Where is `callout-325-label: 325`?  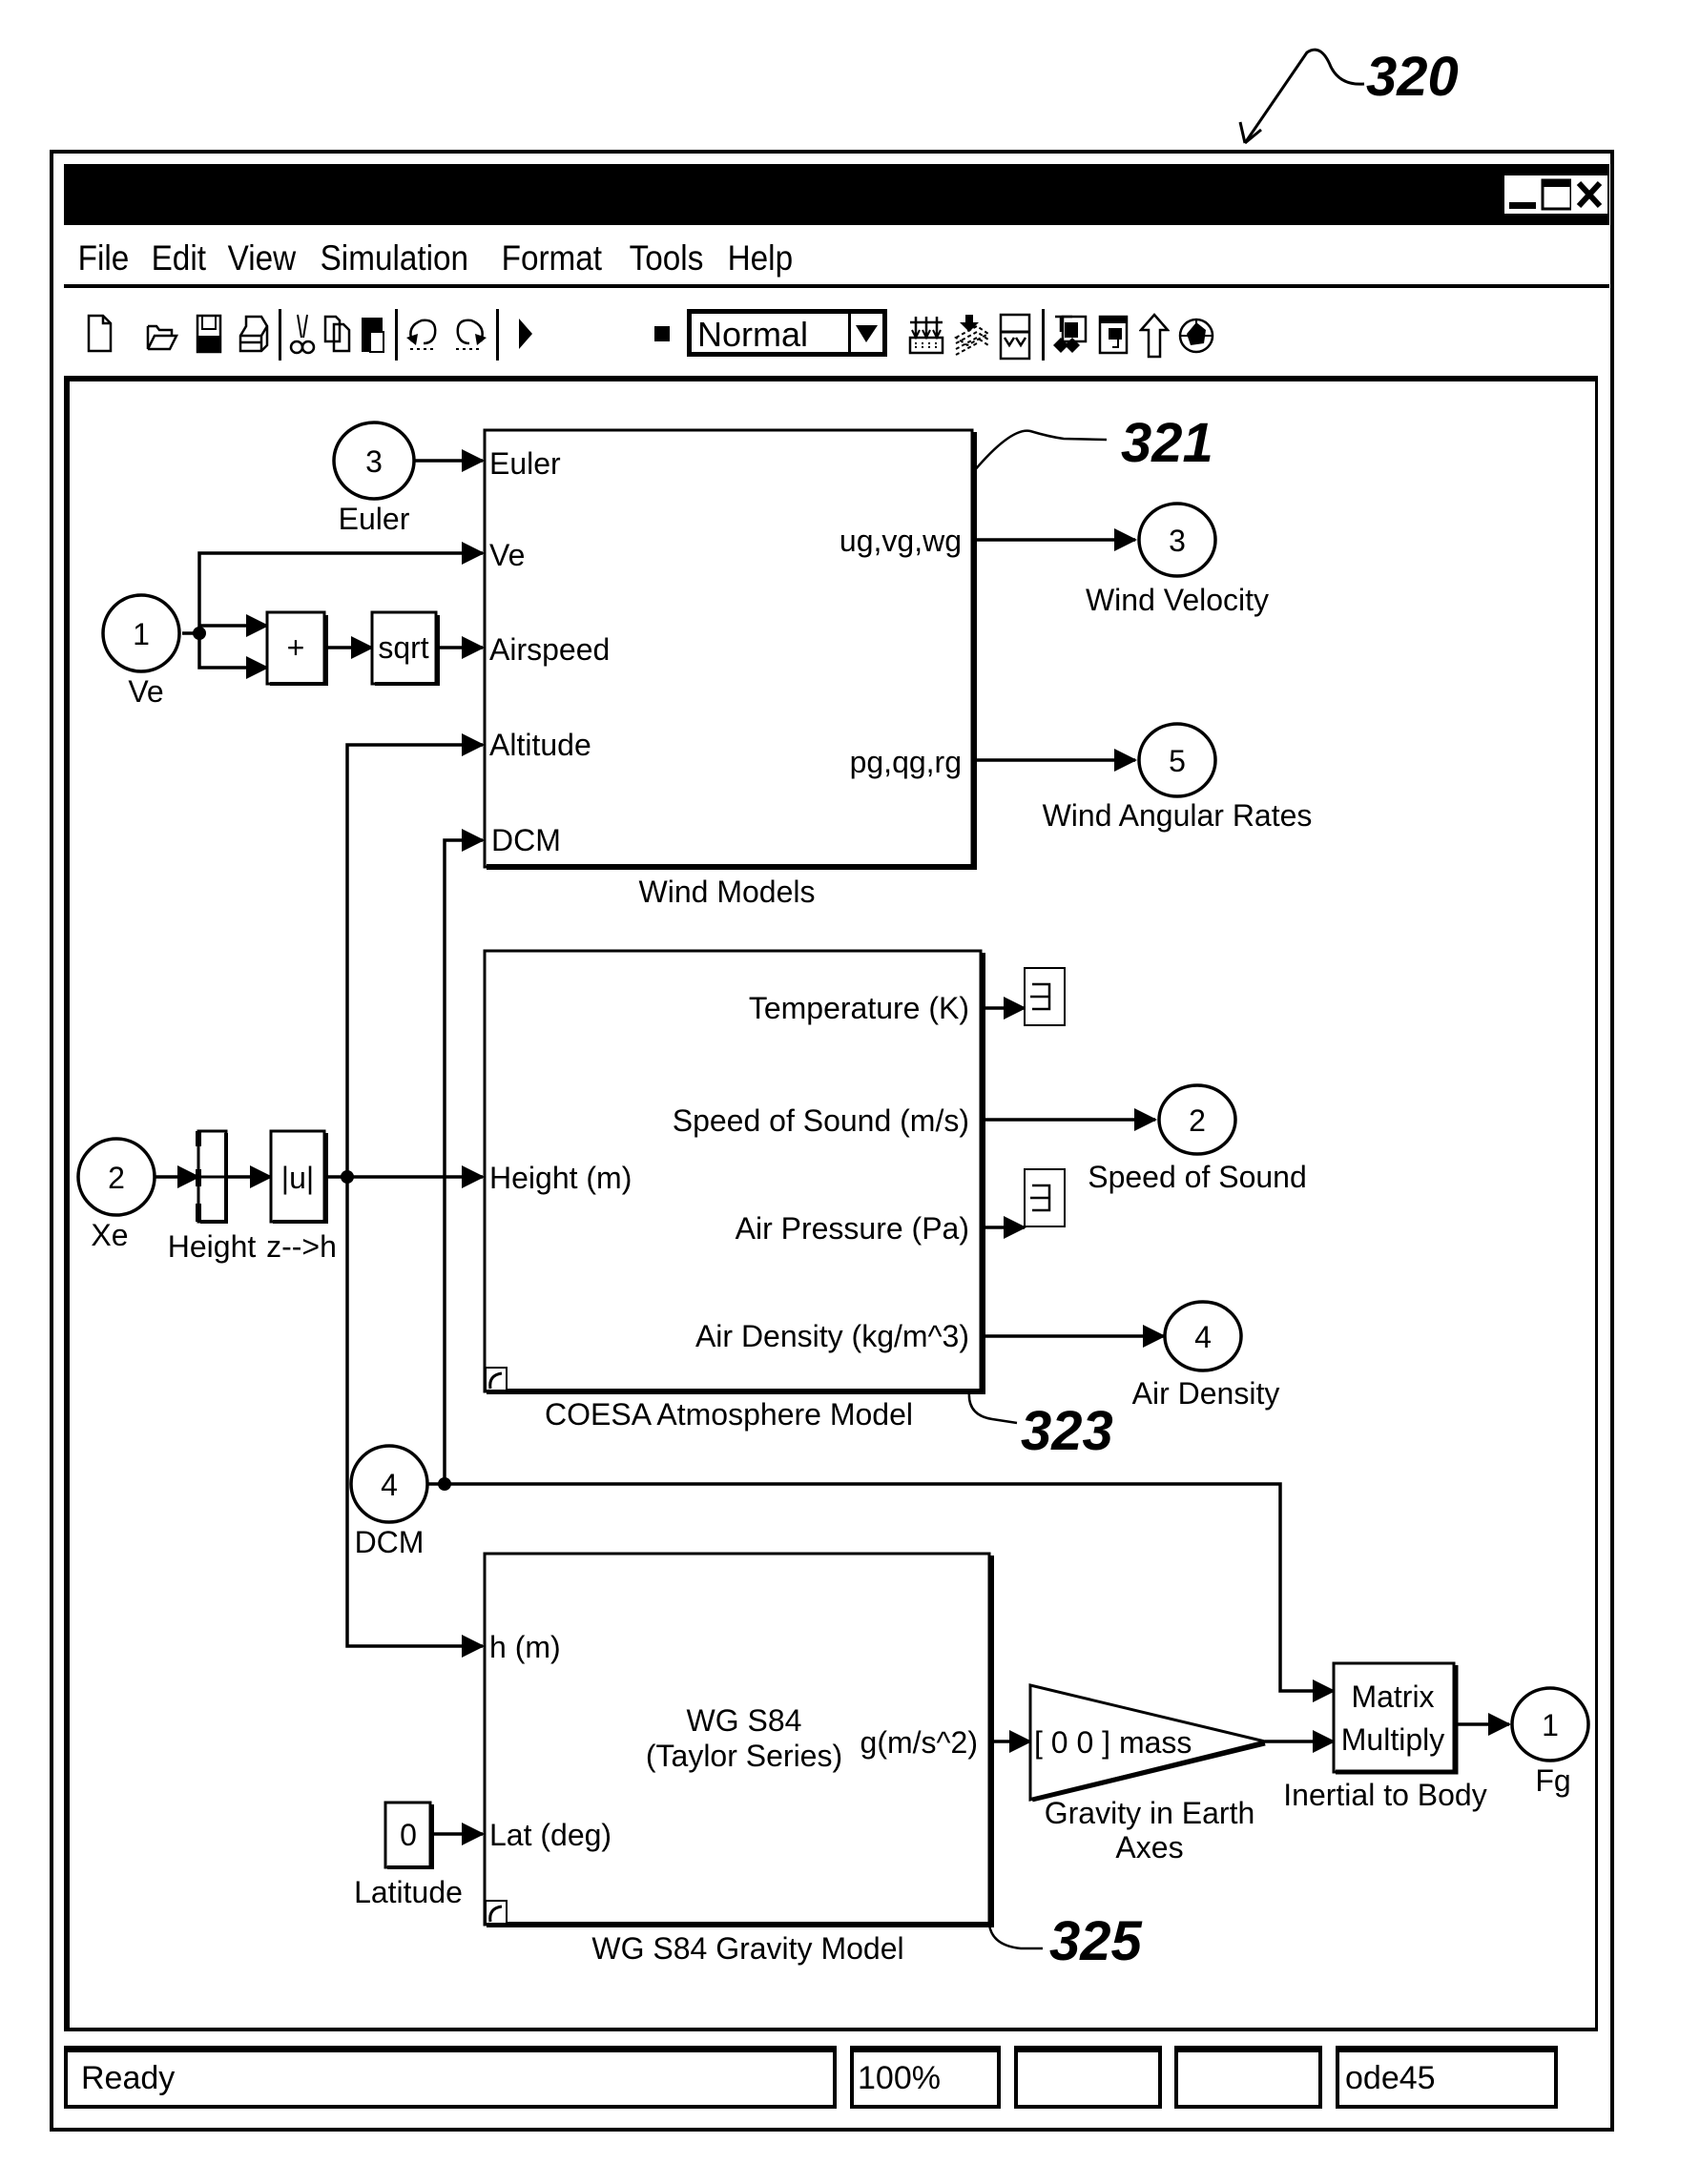
callout-325-label: 325 is located at coordinates (1096, 1941).